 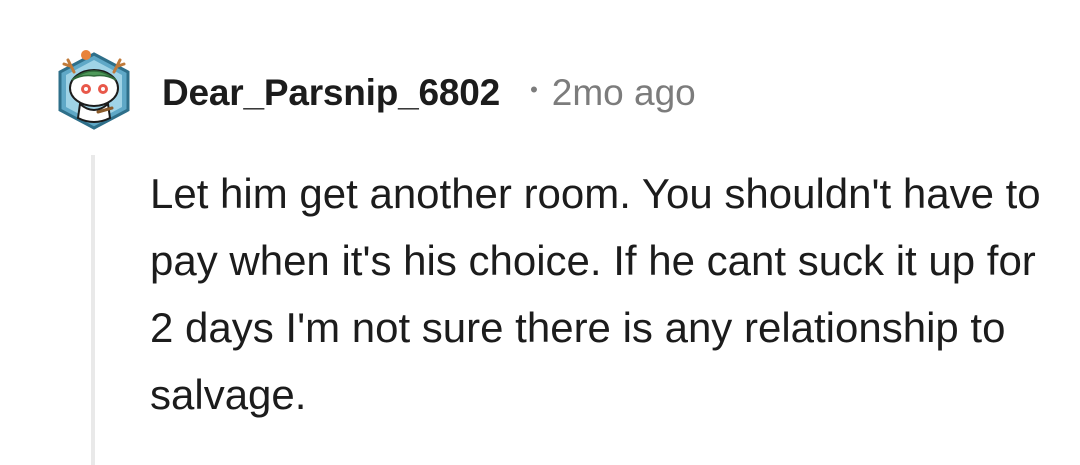 What do you see at coordinates (93, 310) in the screenshot?
I see `thread-collapse-line` at bounding box center [93, 310].